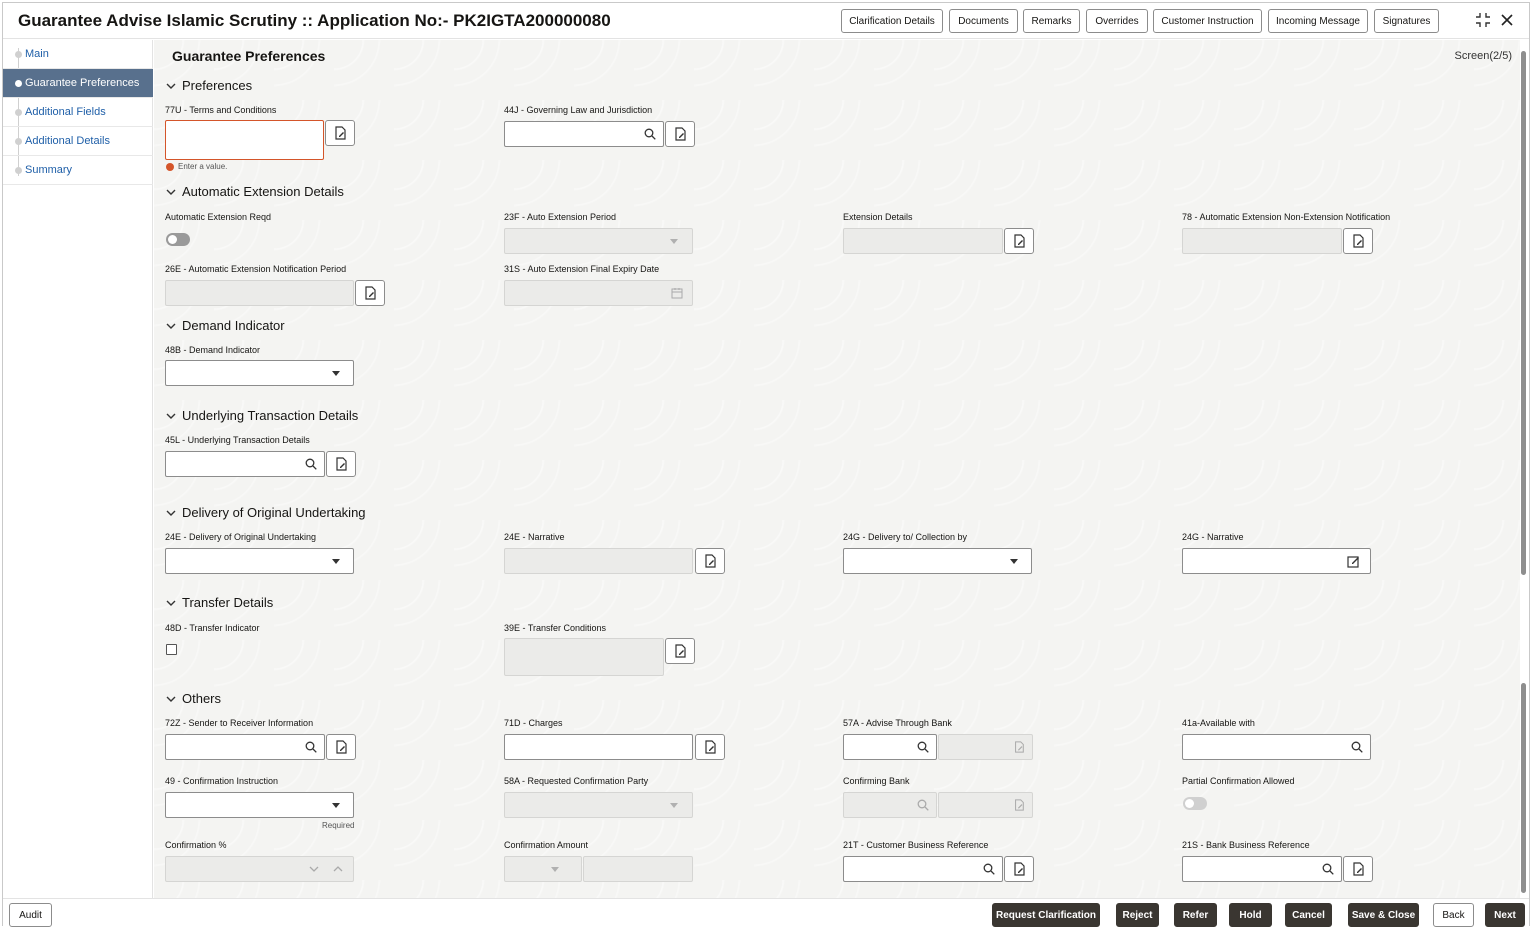 The height and width of the screenshot is (929, 1534). Describe the element at coordinates (598, 561) in the screenshot. I see `narrative-24e-input` at that location.